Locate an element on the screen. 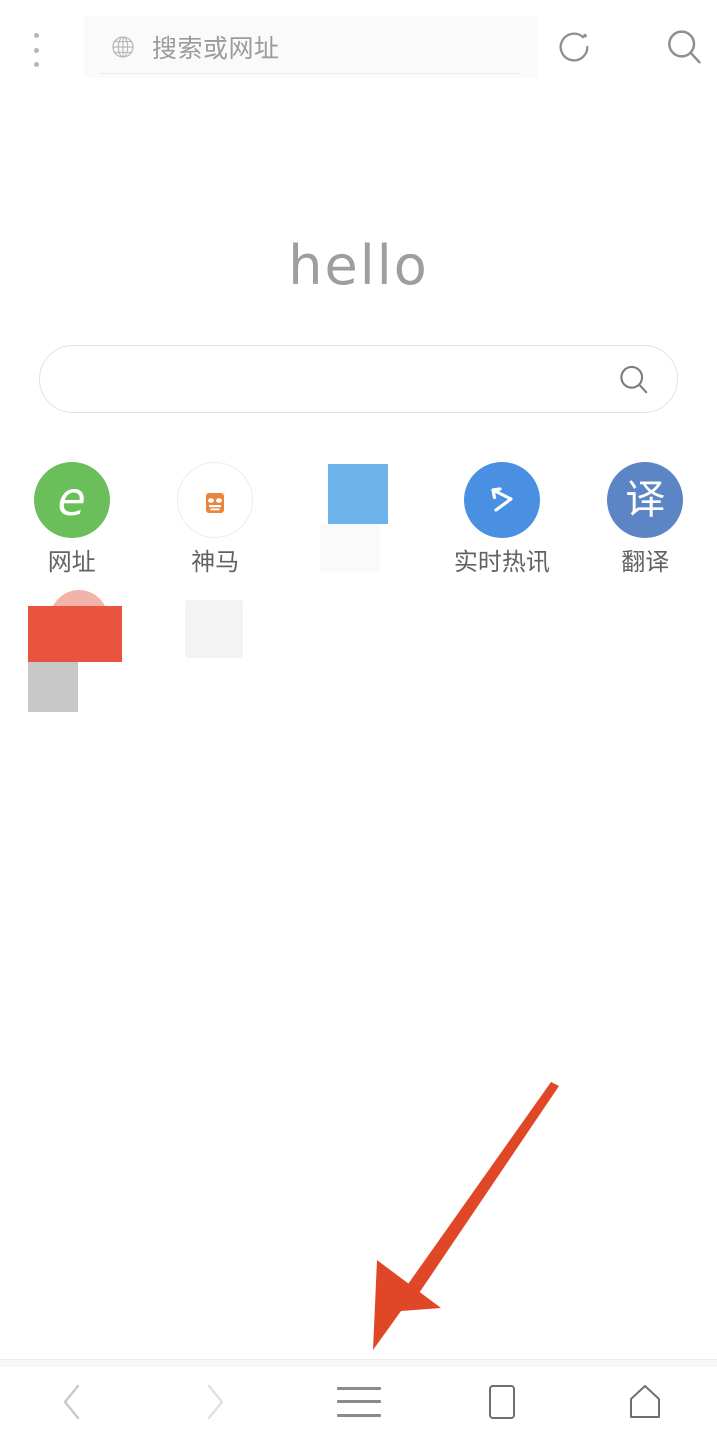 The height and width of the screenshot is (1443, 717). translate-glyph: 译 is located at coordinates (645, 500).